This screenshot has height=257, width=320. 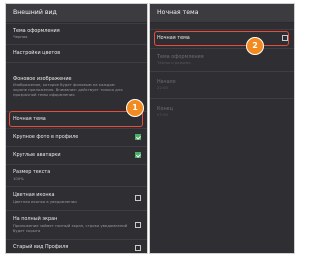 What do you see at coordinates (18, 178) in the screenshot?
I see `setting-subtitle: 100%` at bounding box center [18, 178].